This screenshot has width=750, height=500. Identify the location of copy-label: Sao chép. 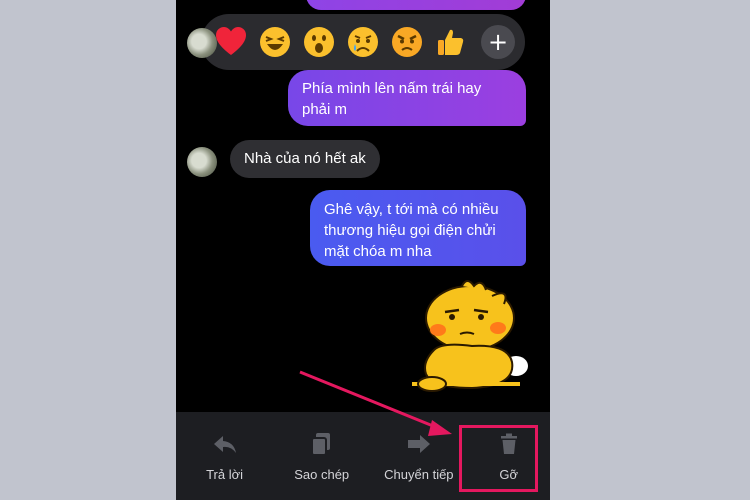
(322, 474).